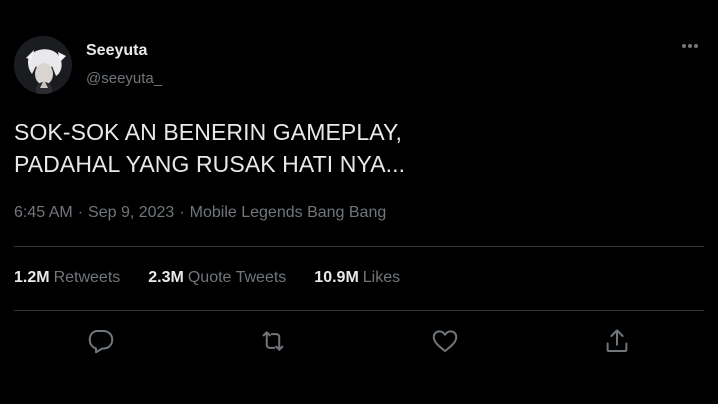  Describe the element at coordinates (124, 78) in the screenshot. I see `user-handle: @seeyuta_` at that location.